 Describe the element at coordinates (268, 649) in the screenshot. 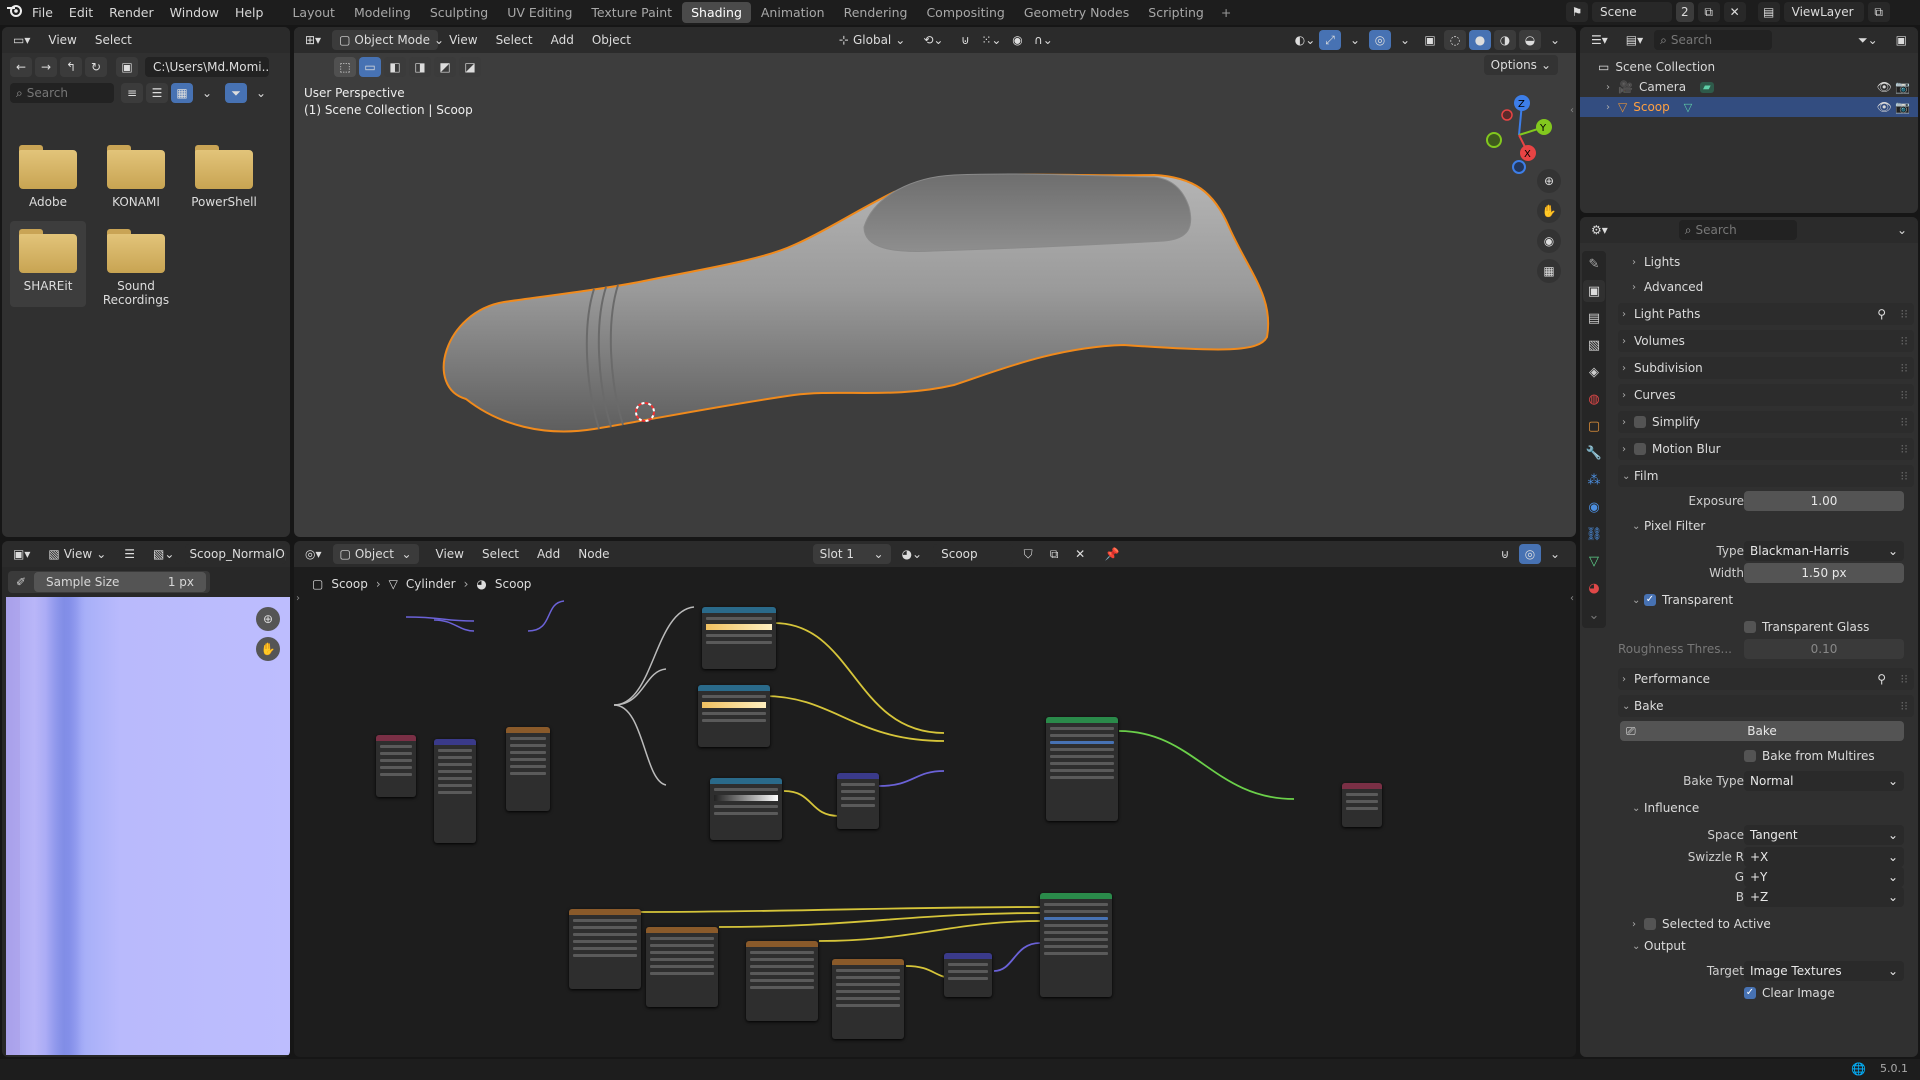

I see `pan-hand-icon: ✋` at that location.